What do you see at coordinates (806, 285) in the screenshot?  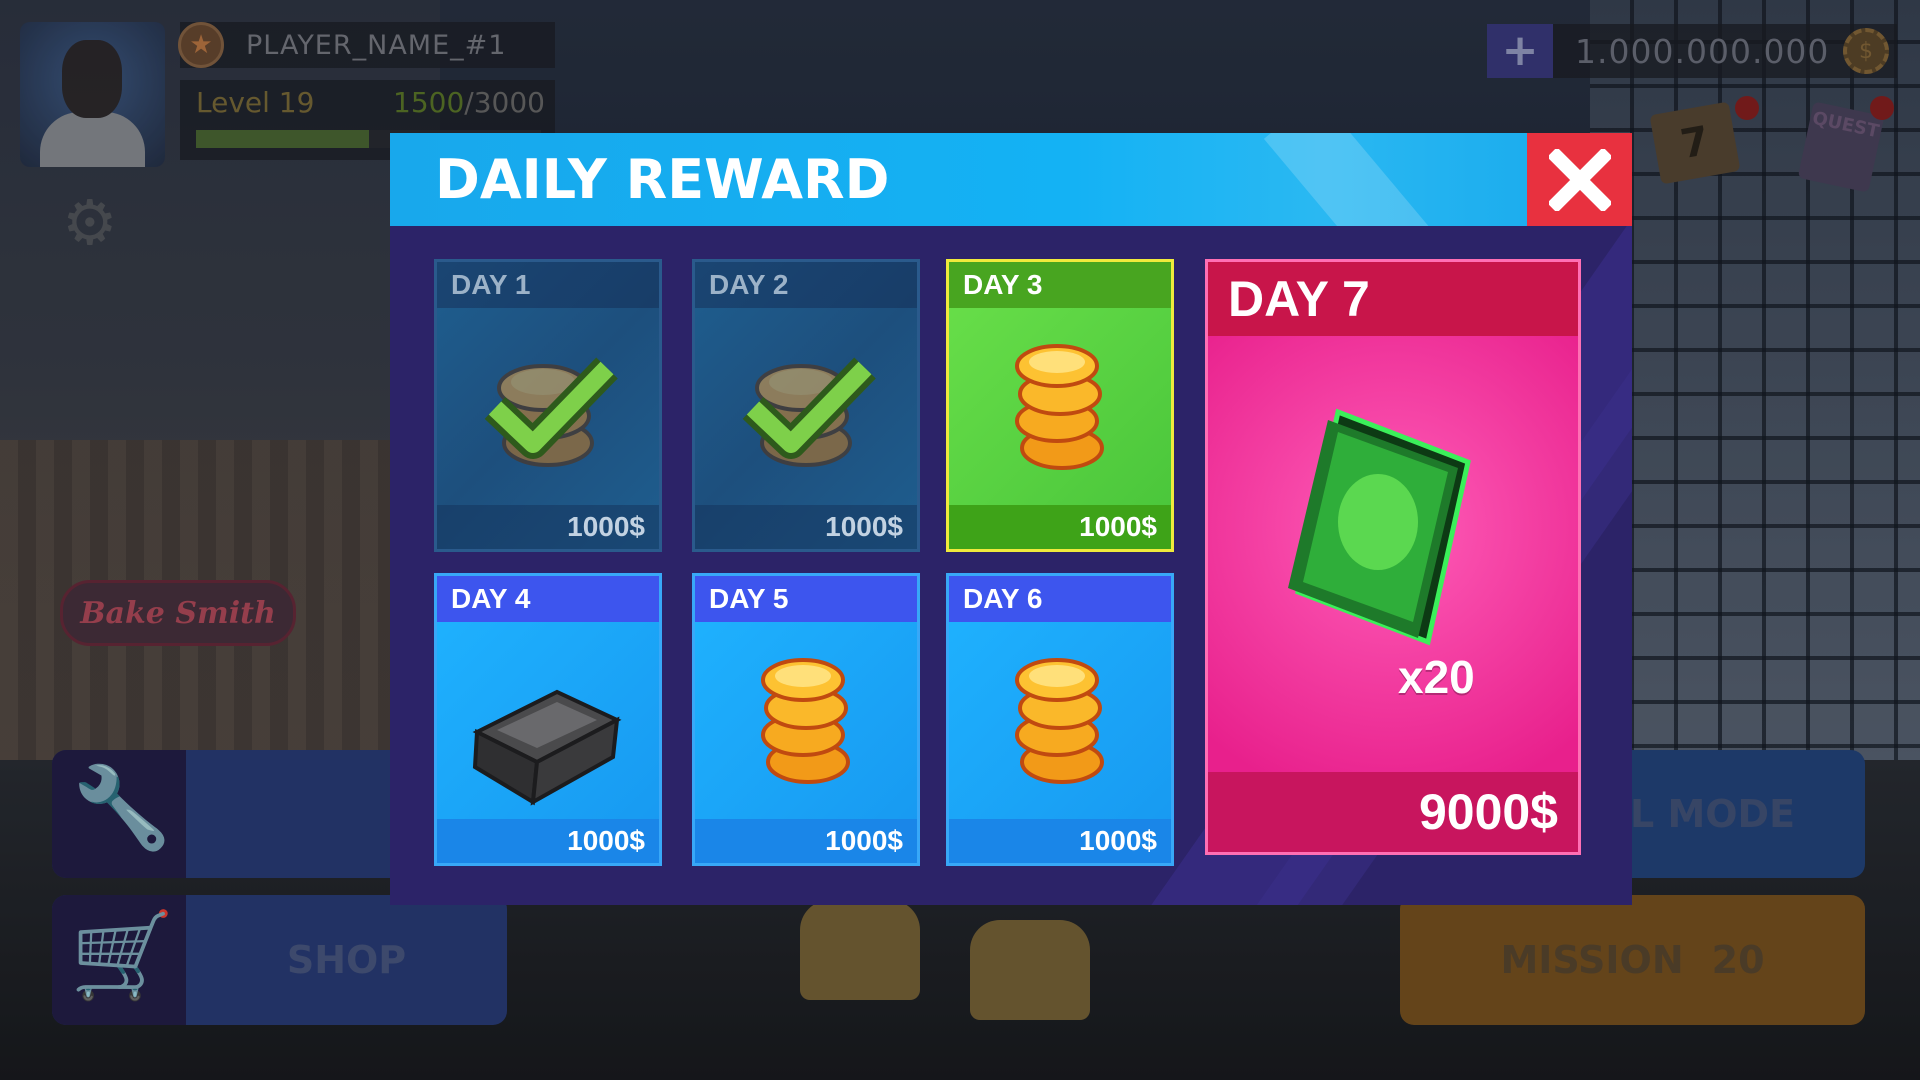 I see `day-label: DAY 2` at bounding box center [806, 285].